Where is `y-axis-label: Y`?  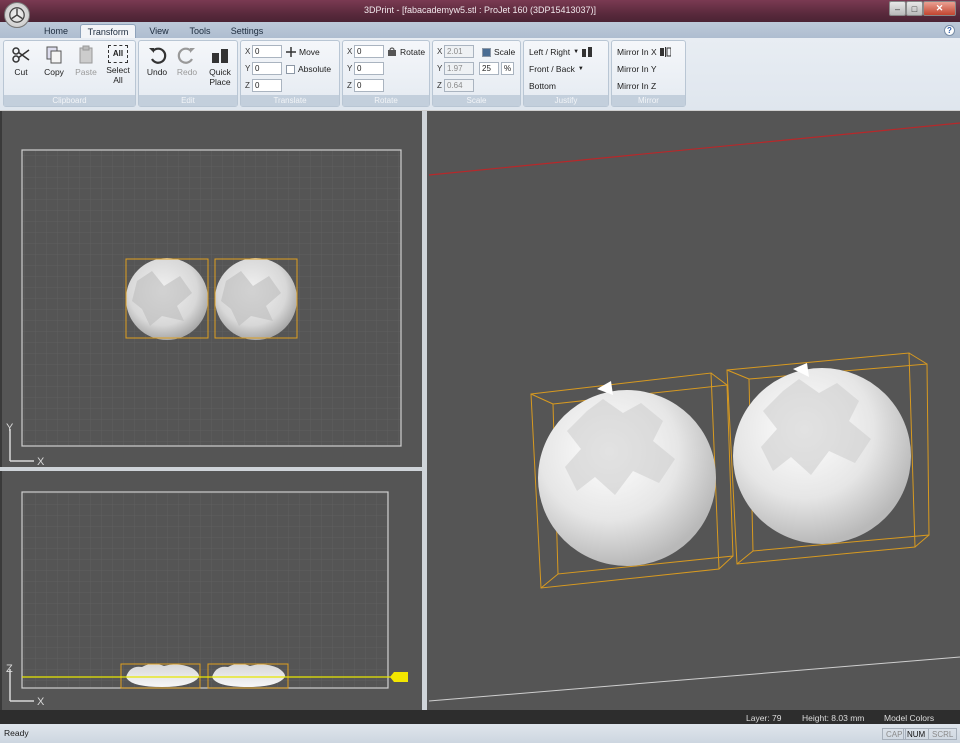
y-axis-label: Y is located at coordinates (10, 428).